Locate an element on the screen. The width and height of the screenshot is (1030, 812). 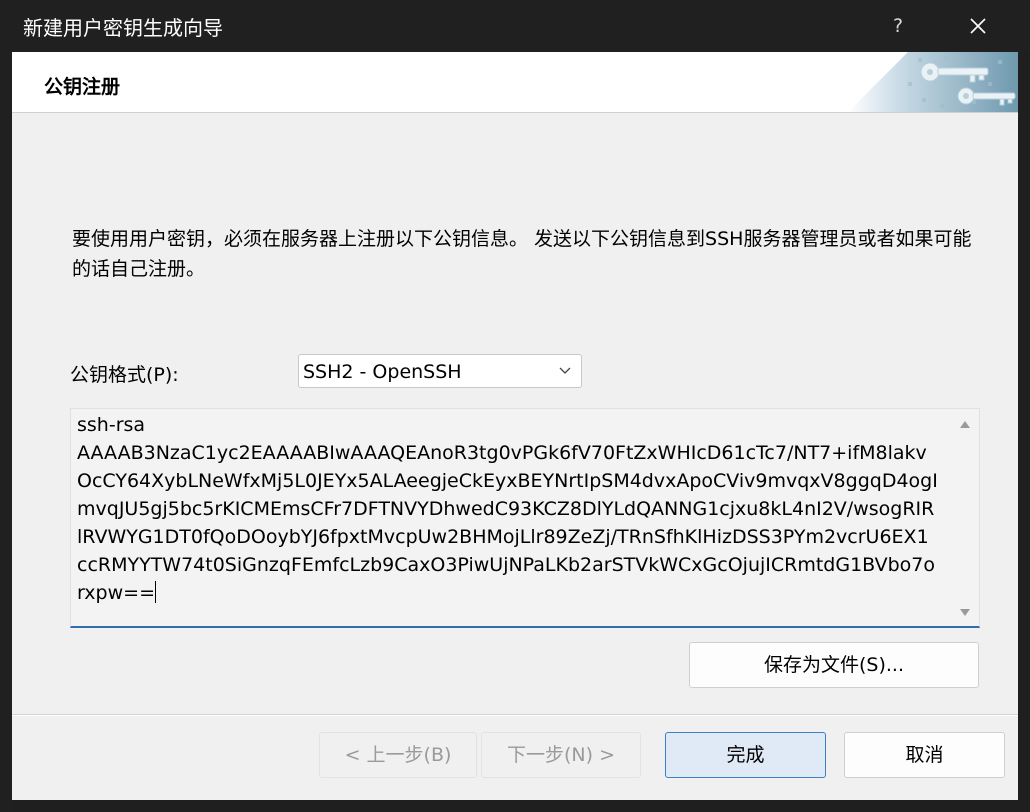
cancel-button: 取消 is located at coordinates (924, 755).